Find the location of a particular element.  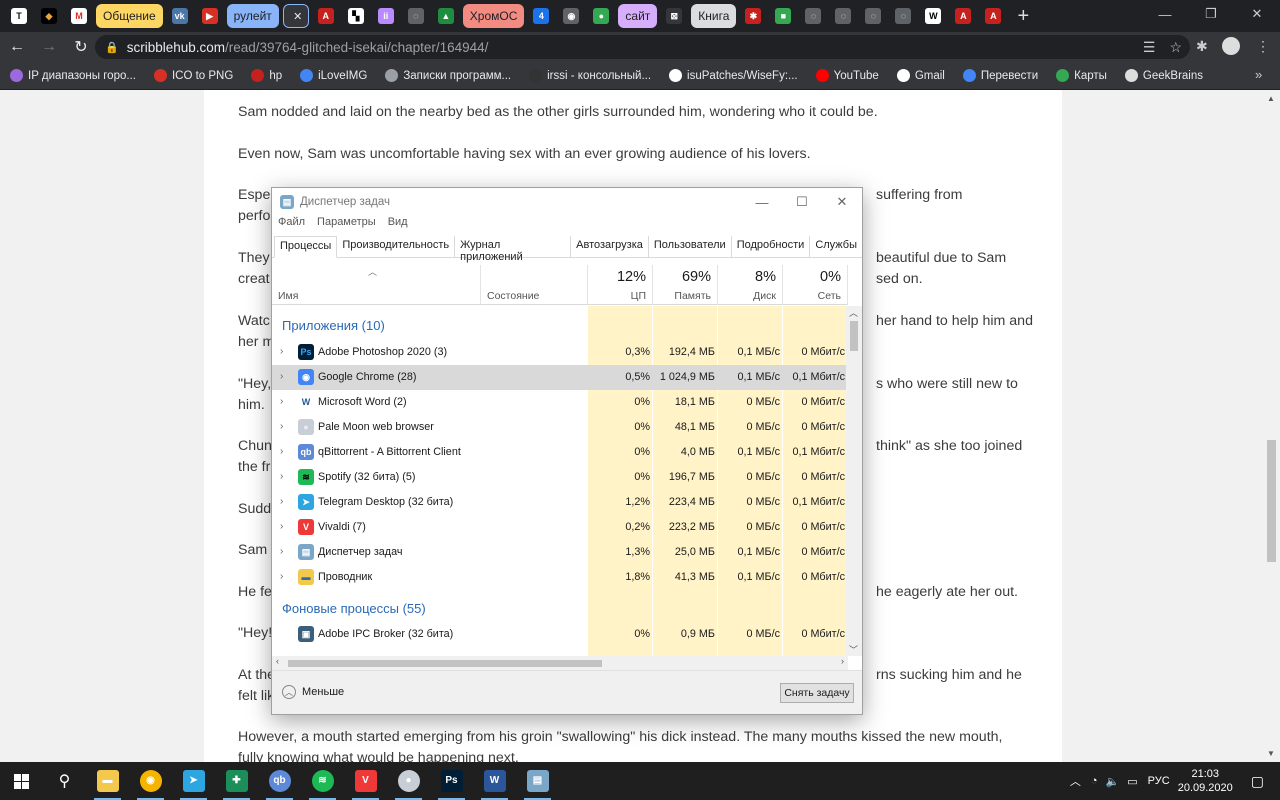

taskbar-spotify: ≋ is located at coordinates (322, 781).